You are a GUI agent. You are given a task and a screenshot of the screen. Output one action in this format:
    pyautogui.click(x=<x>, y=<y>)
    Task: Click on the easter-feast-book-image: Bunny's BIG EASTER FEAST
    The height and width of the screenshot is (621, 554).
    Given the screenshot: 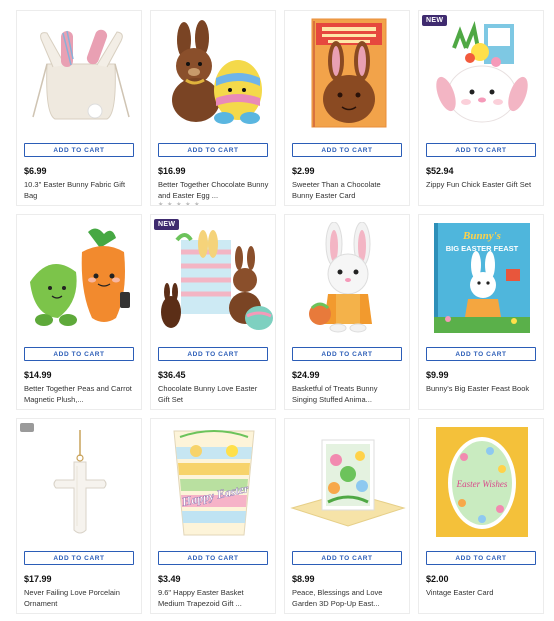 What is the action you would take?
    pyautogui.click(x=482, y=278)
    